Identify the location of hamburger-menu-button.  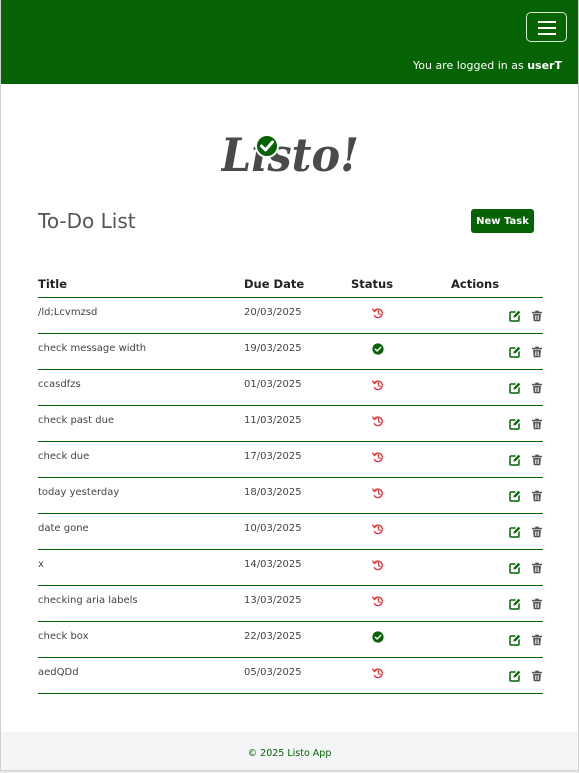
(546, 27).